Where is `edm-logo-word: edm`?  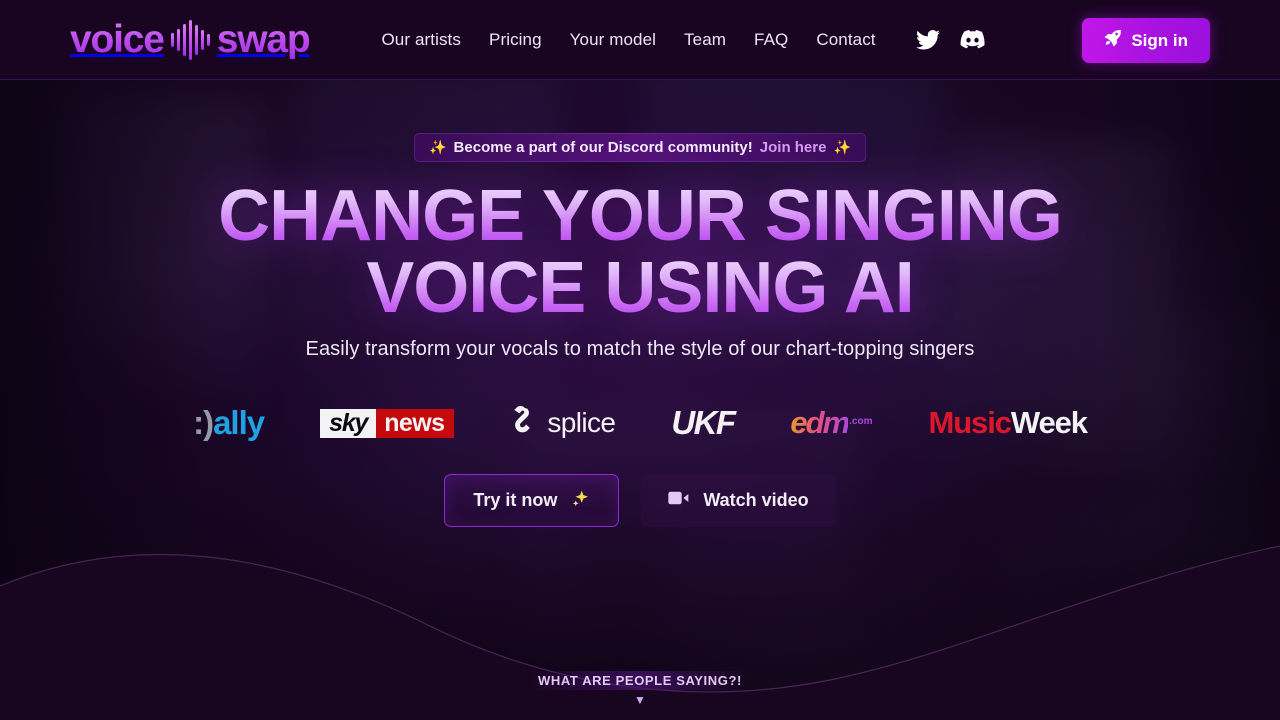 edm-logo-word: edm is located at coordinates (820, 422).